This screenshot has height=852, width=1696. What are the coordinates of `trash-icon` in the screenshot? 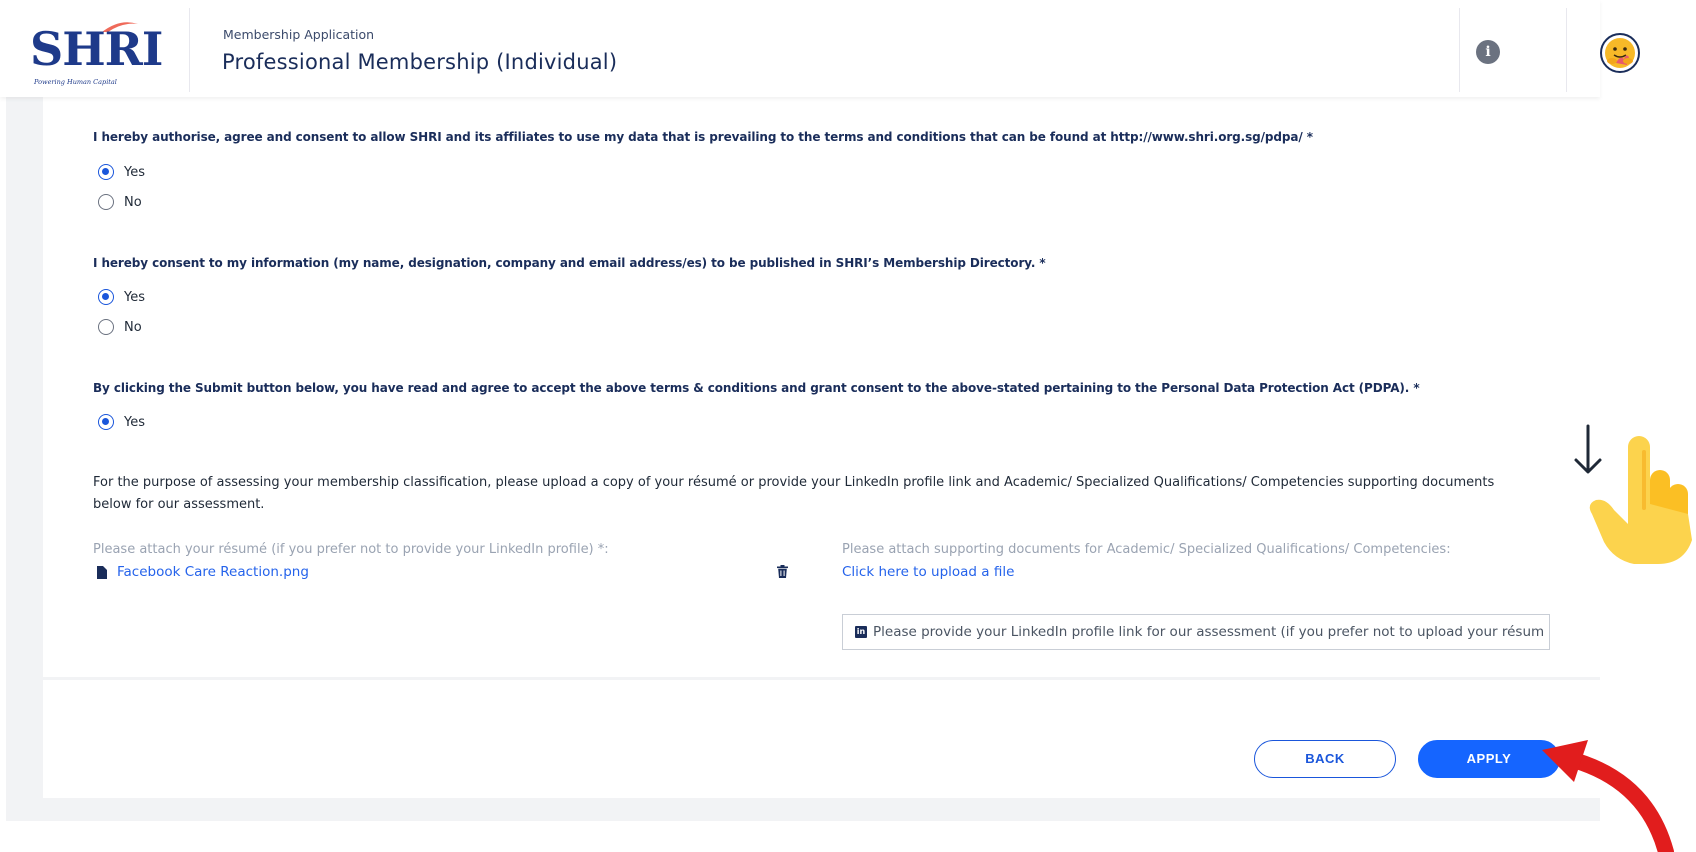 It's located at (782, 571).